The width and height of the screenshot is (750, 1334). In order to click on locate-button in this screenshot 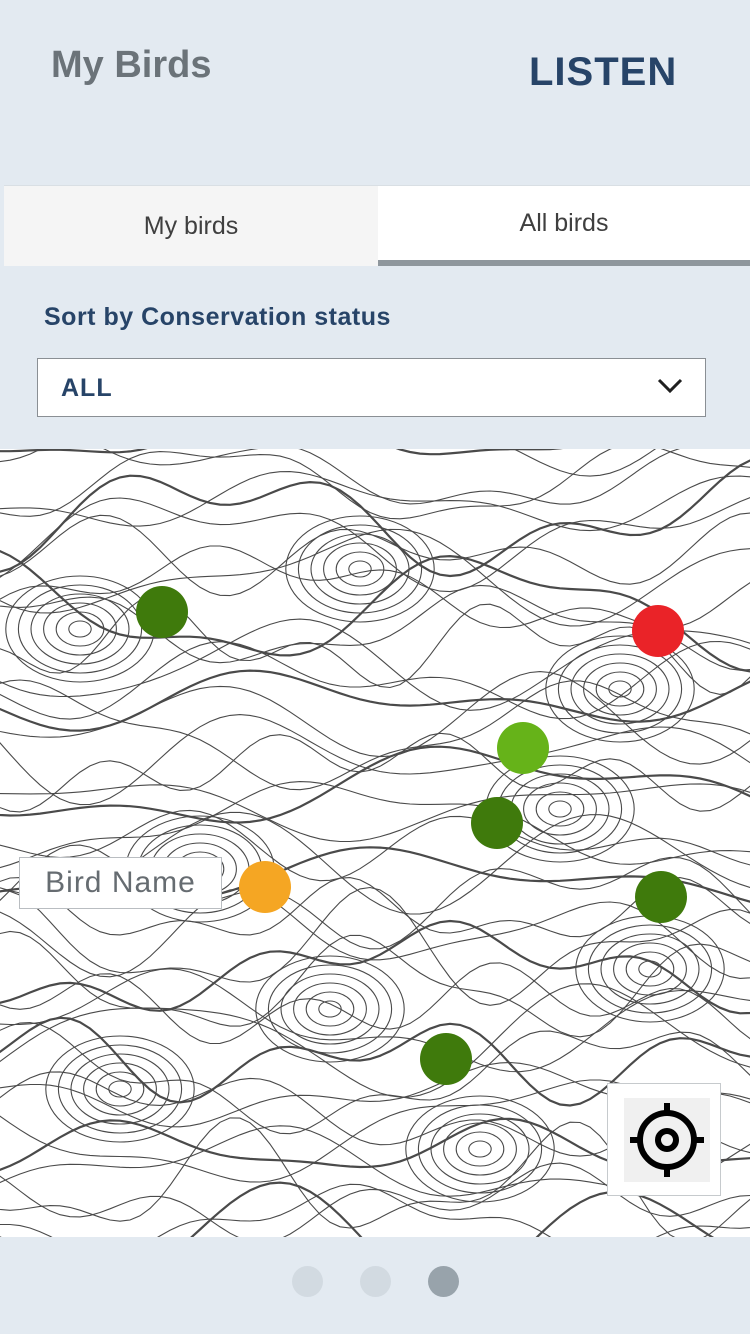, I will do `click(664, 1139)`.